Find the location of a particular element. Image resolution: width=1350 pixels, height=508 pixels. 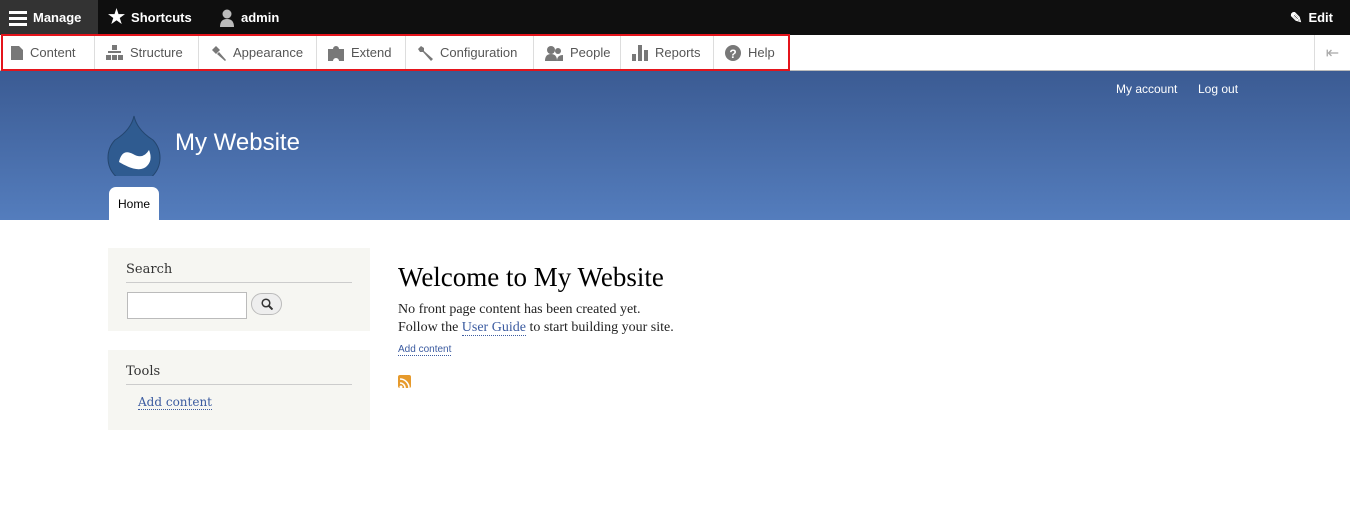

tray-item-reports: Reports is located at coordinates (667, 52).